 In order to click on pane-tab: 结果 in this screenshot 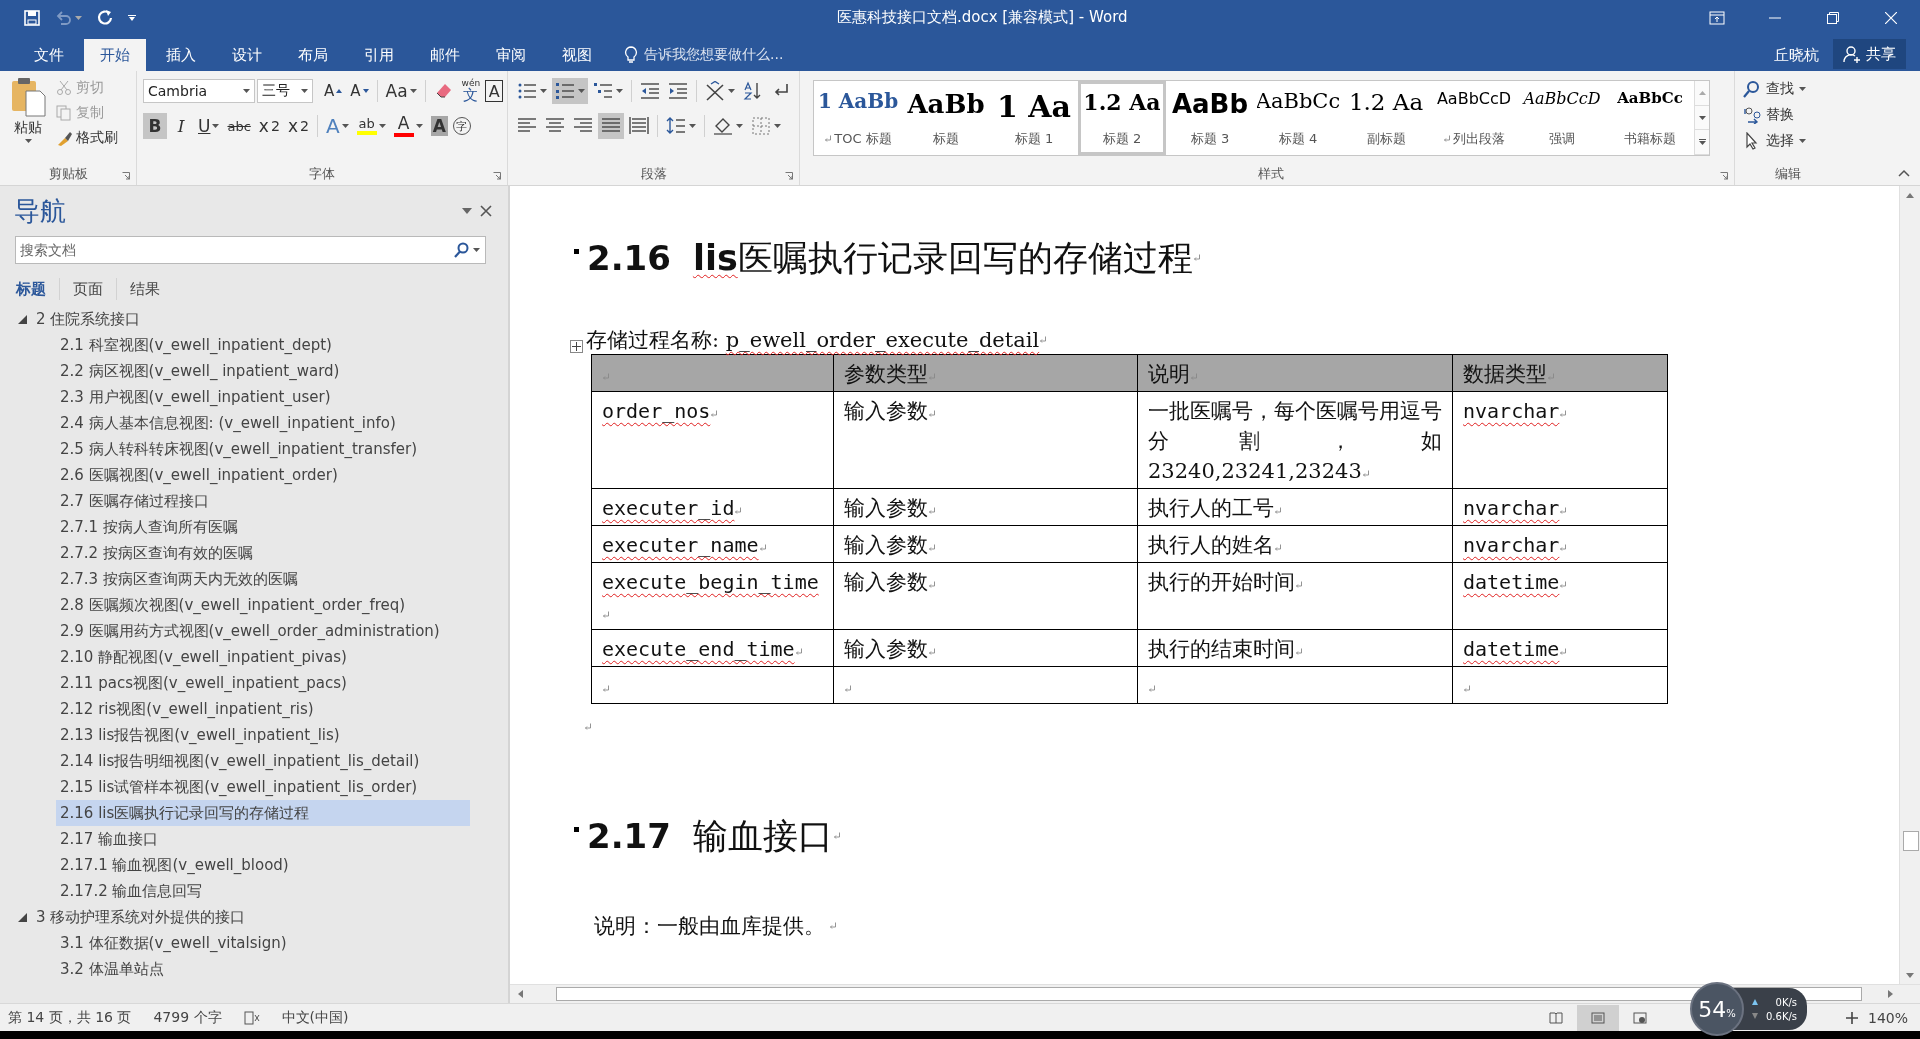, I will do `click(145, 289)`.